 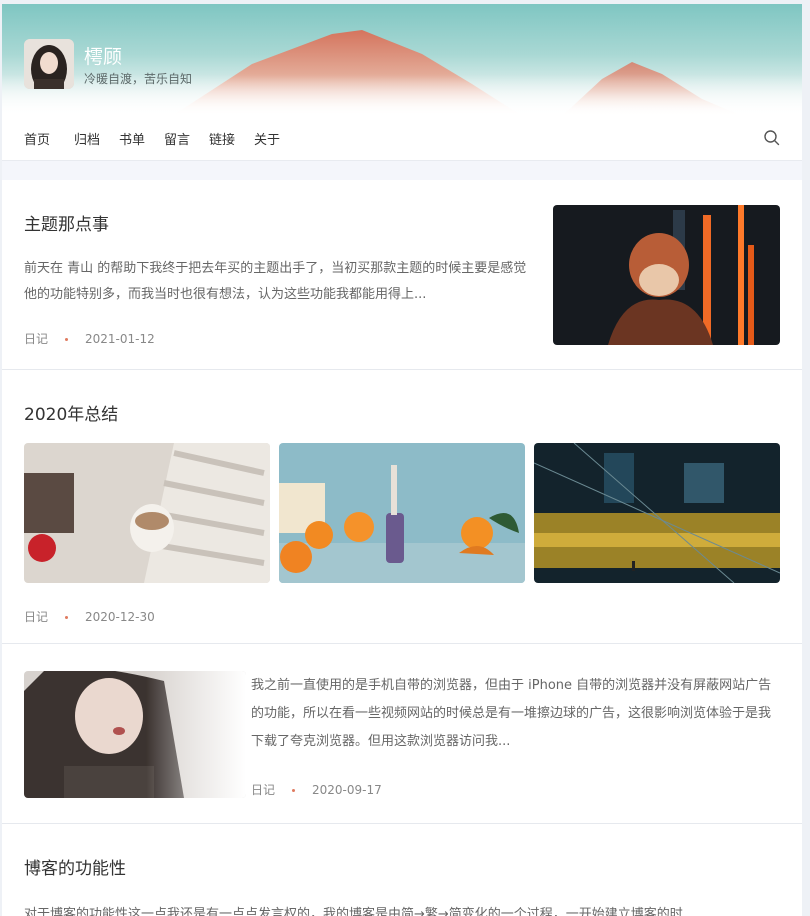 What do you see at coordinates (347, 790) in the screenshot?
I see `post-date: 2020-09-17` at bounding box center [347, 790].